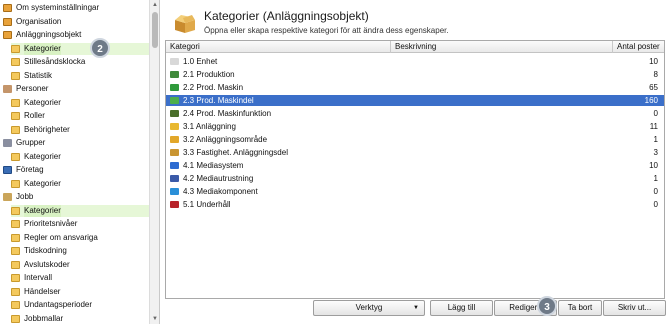 This screenshot has height=324, width=670. Describe the element at coordinates (415, 139) in the screenshot. I see `table-row: 3.2 Anläggningsområde 1` at that location.